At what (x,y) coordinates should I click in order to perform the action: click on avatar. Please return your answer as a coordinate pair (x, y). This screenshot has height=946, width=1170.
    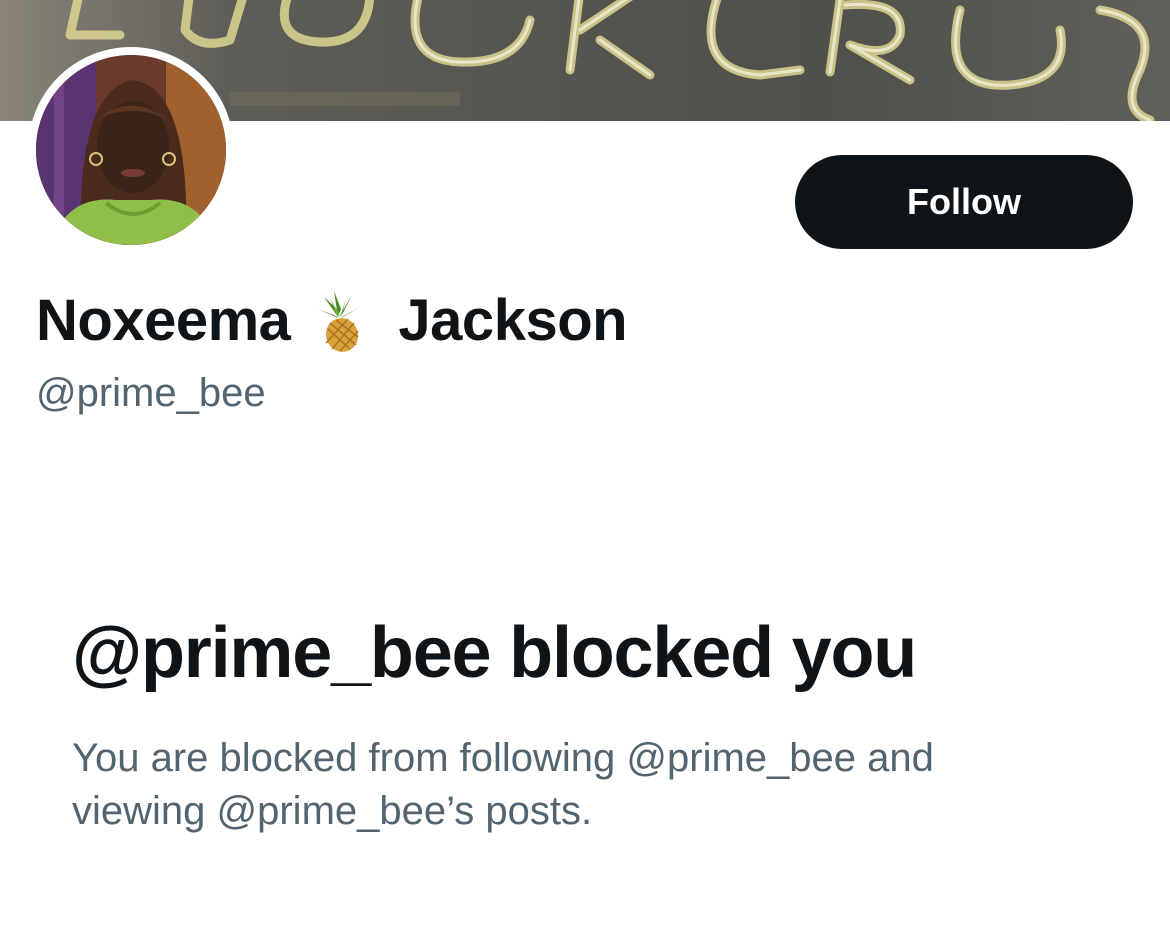
    Looking at the image, I should click on (131, 150).